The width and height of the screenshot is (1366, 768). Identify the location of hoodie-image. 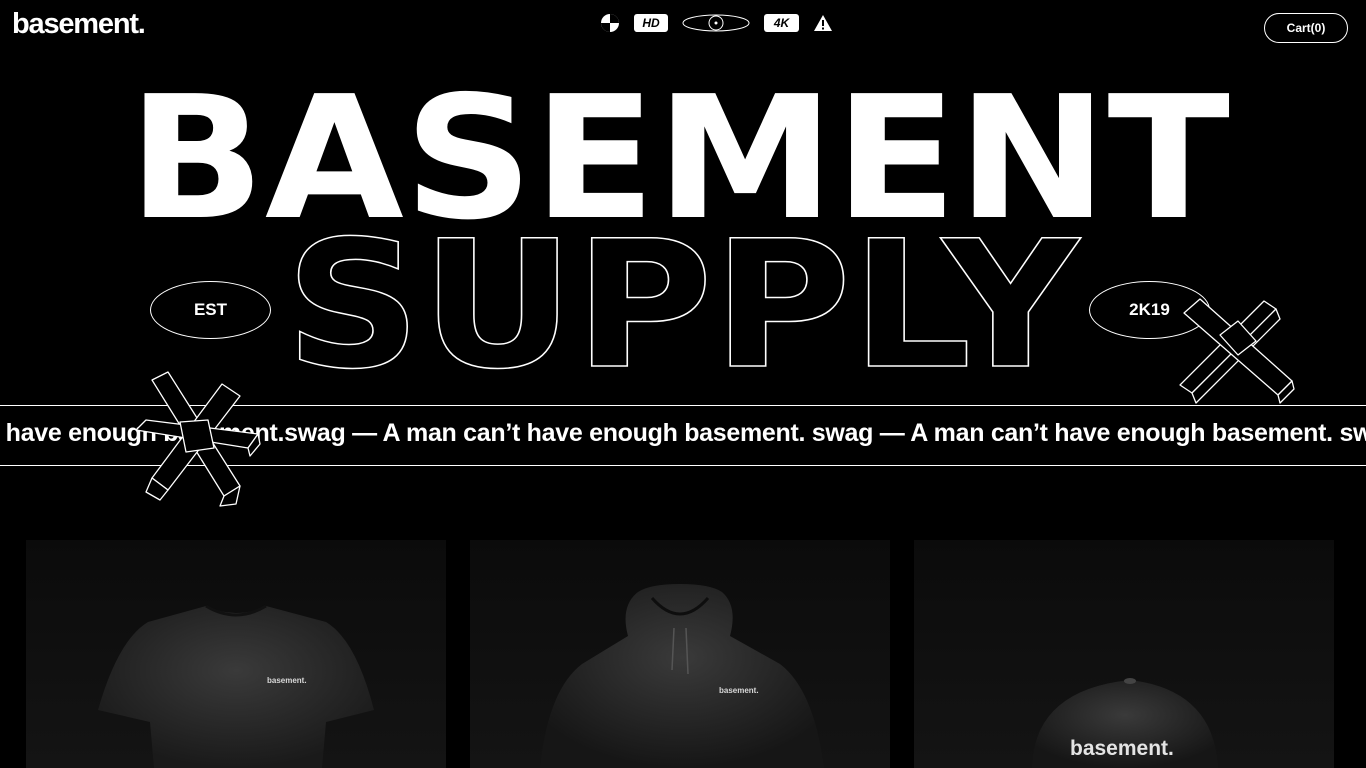
(682, 676).